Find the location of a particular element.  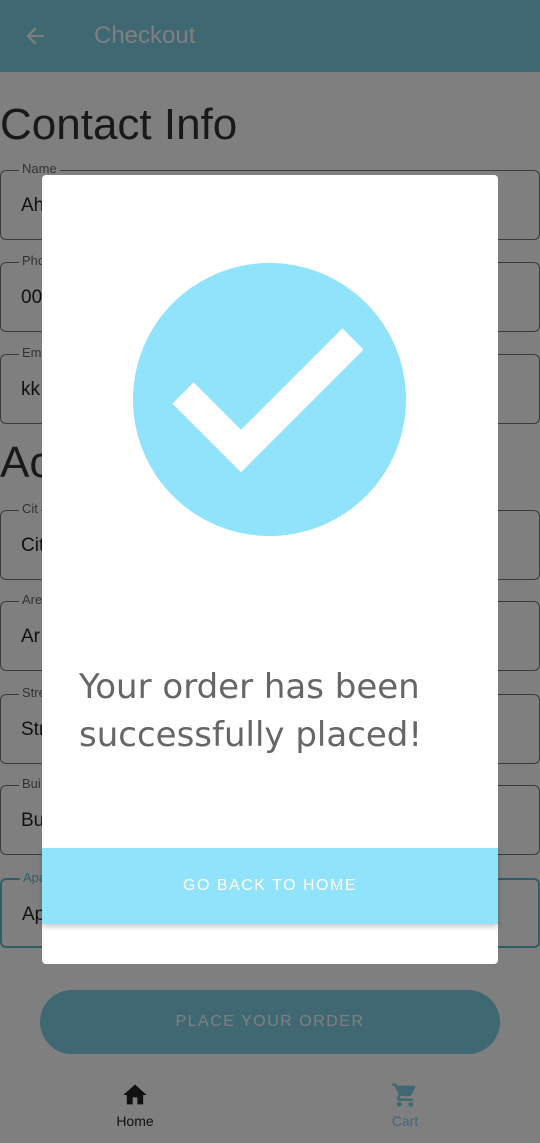

checkmark-icon is located at coordinates (268, 400).